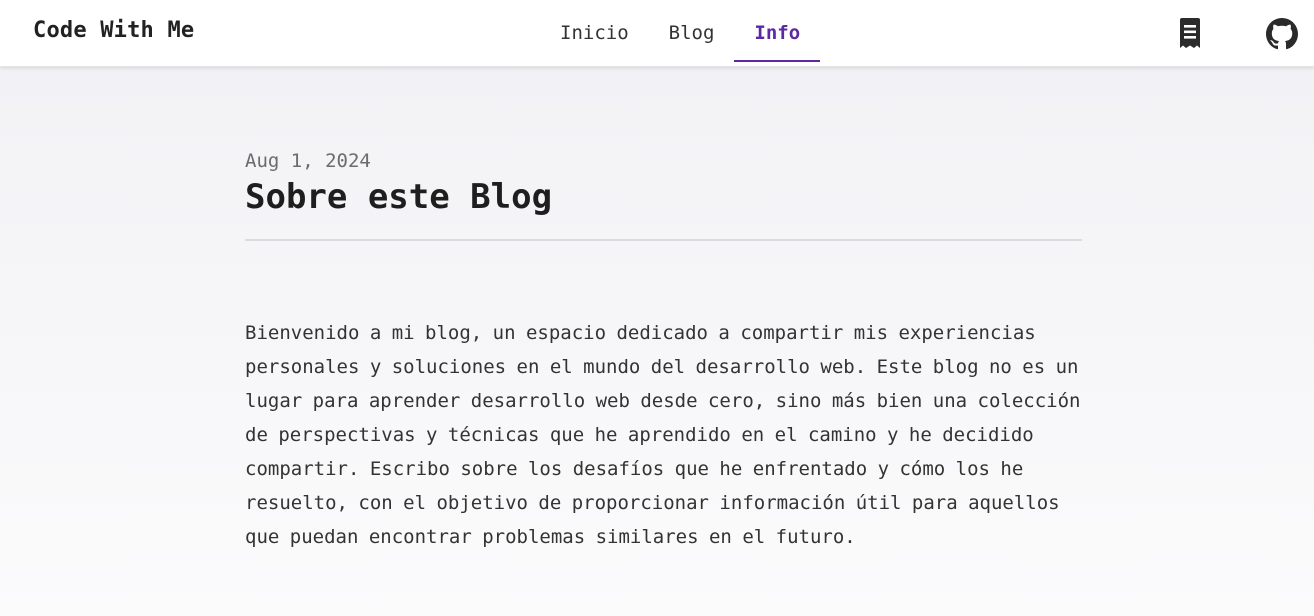 The height and width of the screenshot is (616, 1314). I want to click on receipt-icon, so click(1190, 34).